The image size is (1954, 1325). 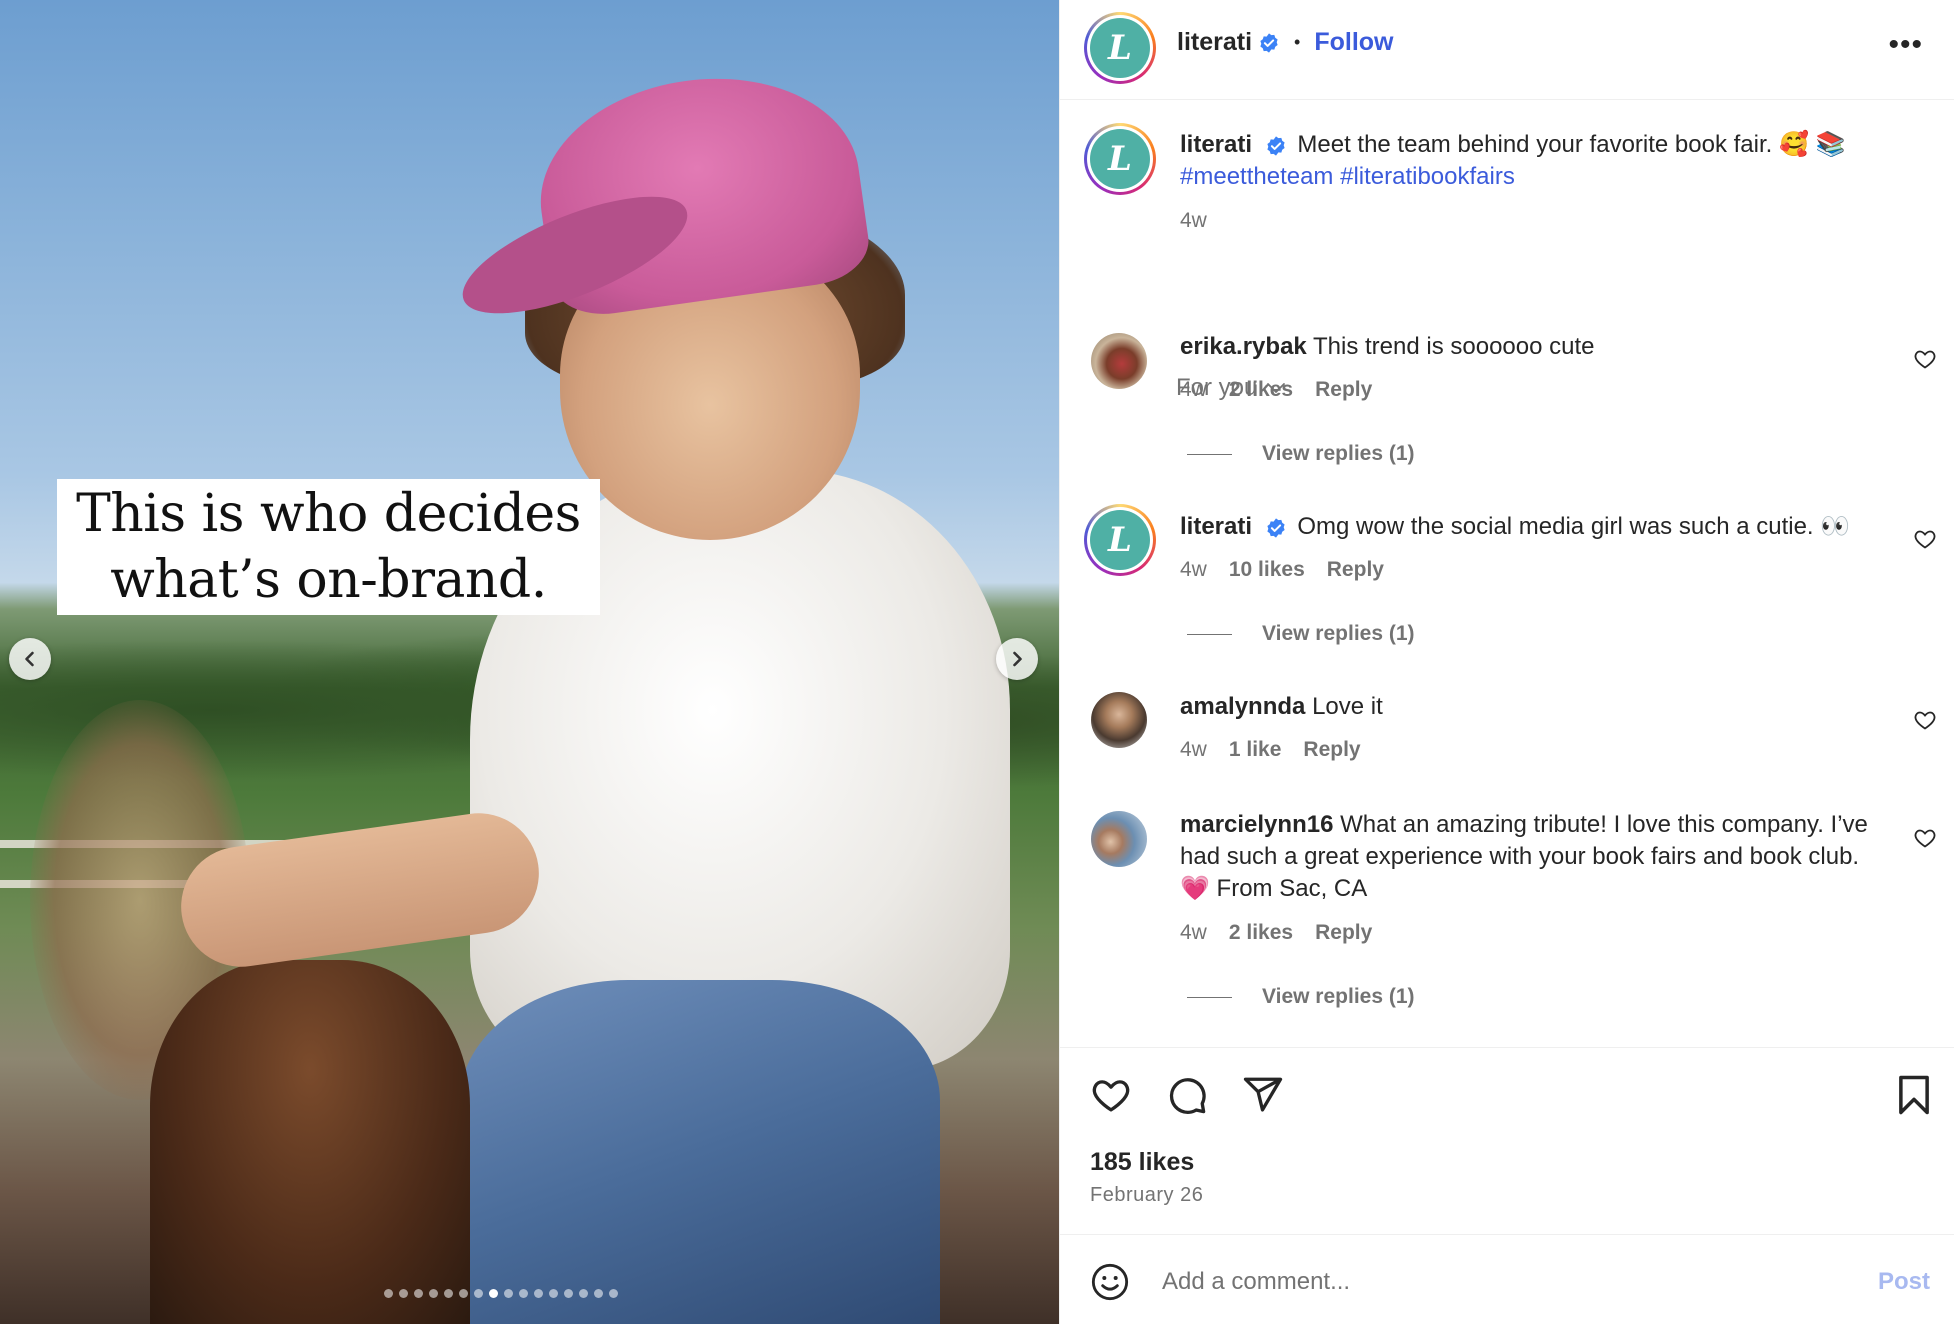 I want to click on carousel-dots, so click(x=501, y=1293).